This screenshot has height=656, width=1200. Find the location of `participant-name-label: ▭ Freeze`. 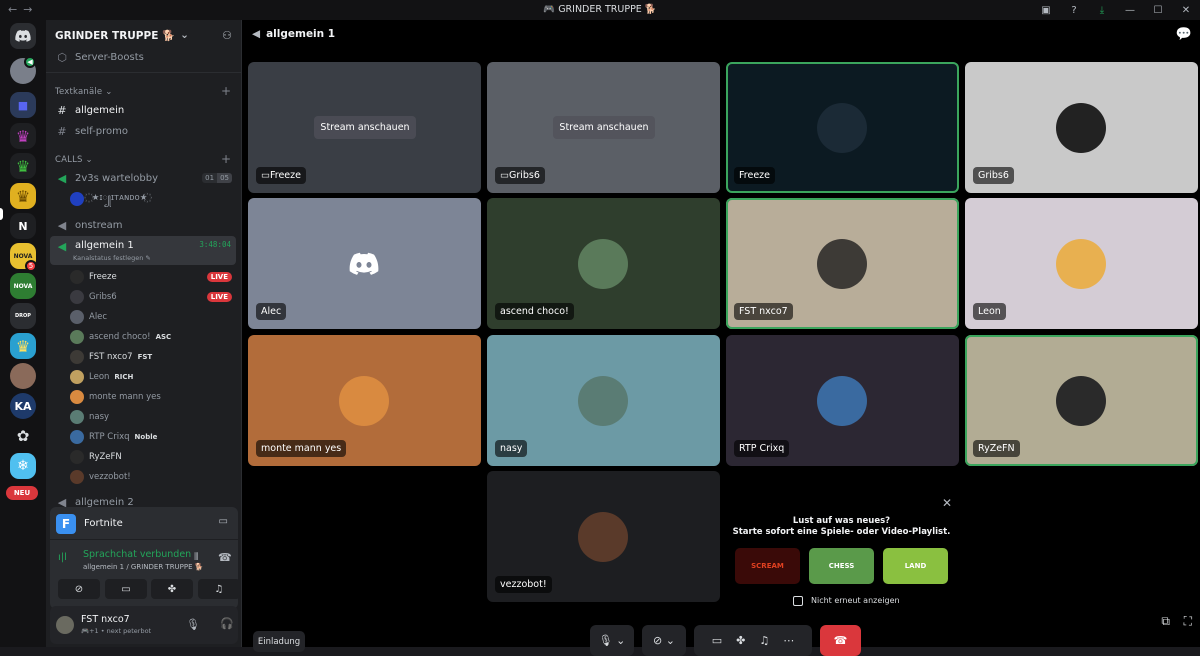

participant-name-label: ▭ Freeze is located at coordinates (281, 175).